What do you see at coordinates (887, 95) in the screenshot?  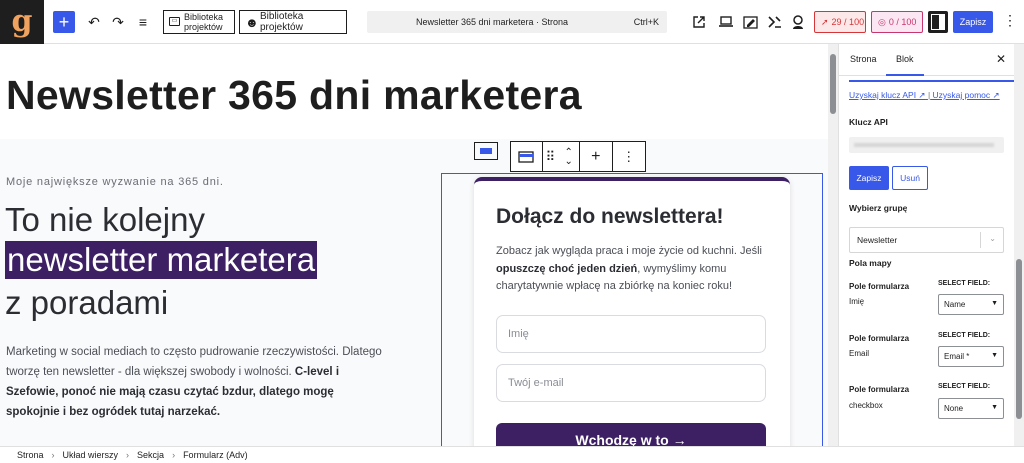 I see `get-api-key-link: Uzyskaj klucz API ↗` at bounding box center [887, 95].